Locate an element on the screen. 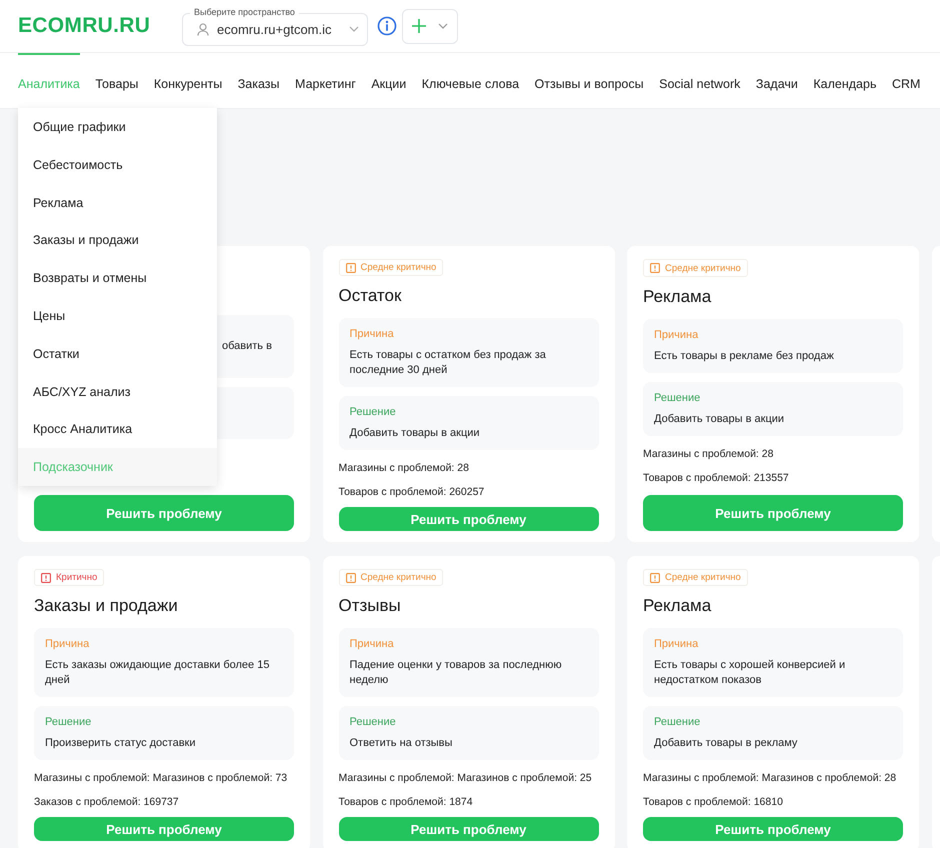  menu-item: Реклама is located at coordinates (117, 203).